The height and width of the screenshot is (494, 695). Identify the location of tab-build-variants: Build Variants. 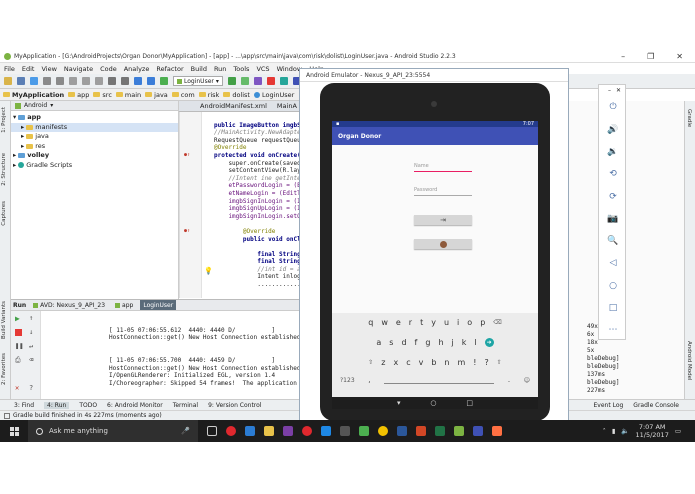
(4, 320).